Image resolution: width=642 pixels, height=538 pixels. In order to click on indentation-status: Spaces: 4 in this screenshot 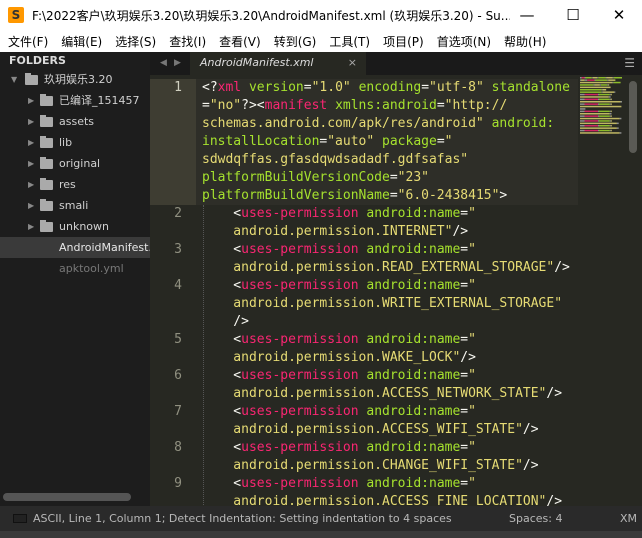, I will do `click(535, 518)`.